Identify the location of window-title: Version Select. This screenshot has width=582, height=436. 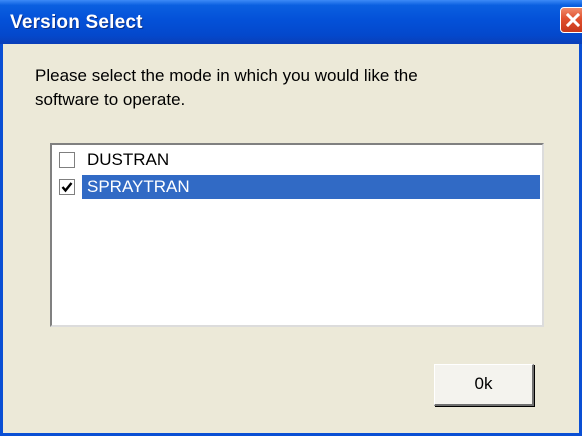
(76, 22).